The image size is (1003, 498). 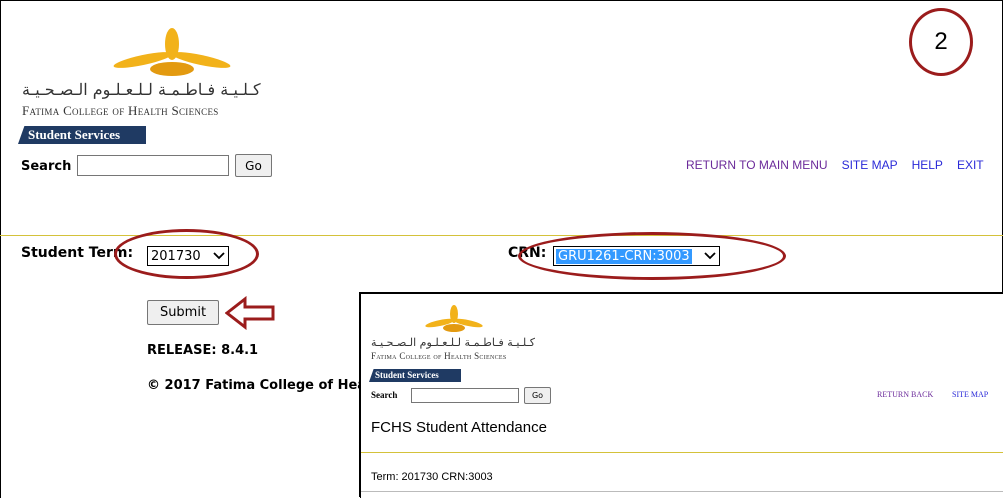 What do you see at coordinates (439, 356) in the screenshot?
I see `inset-college-name-english: Fatima College of Health Sciences` at bounding box center [439, 356].